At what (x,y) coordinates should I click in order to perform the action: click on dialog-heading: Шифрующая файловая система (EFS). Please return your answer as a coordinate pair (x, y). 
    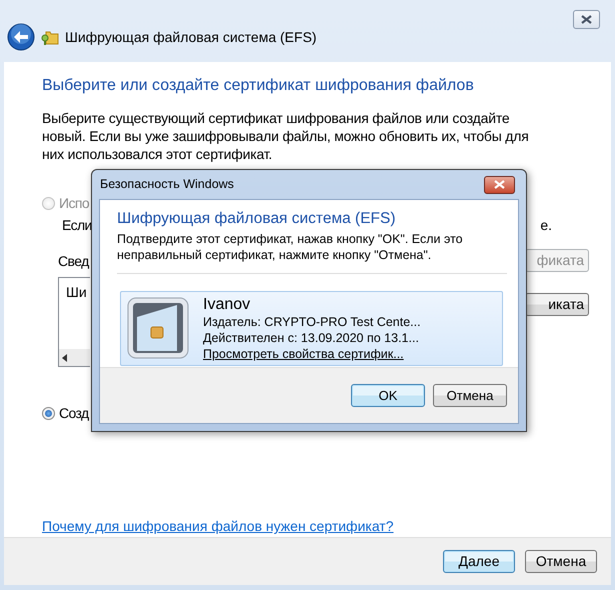
    Looking at the image, I should click on (257, 219).